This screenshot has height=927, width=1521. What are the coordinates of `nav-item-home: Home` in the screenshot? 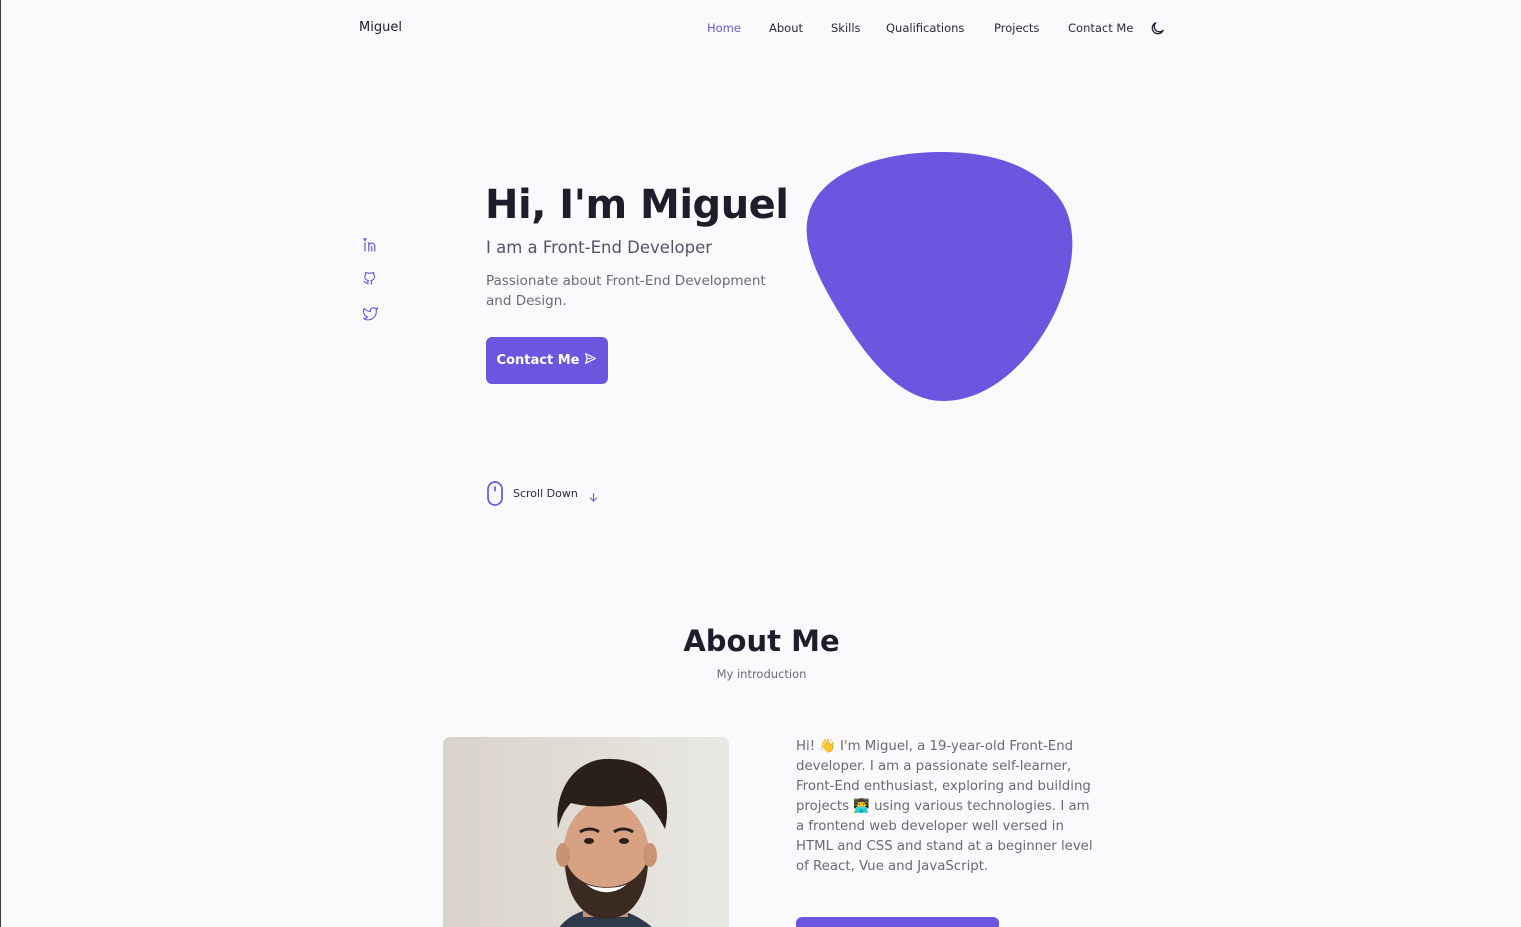 It's located at (724, 28).